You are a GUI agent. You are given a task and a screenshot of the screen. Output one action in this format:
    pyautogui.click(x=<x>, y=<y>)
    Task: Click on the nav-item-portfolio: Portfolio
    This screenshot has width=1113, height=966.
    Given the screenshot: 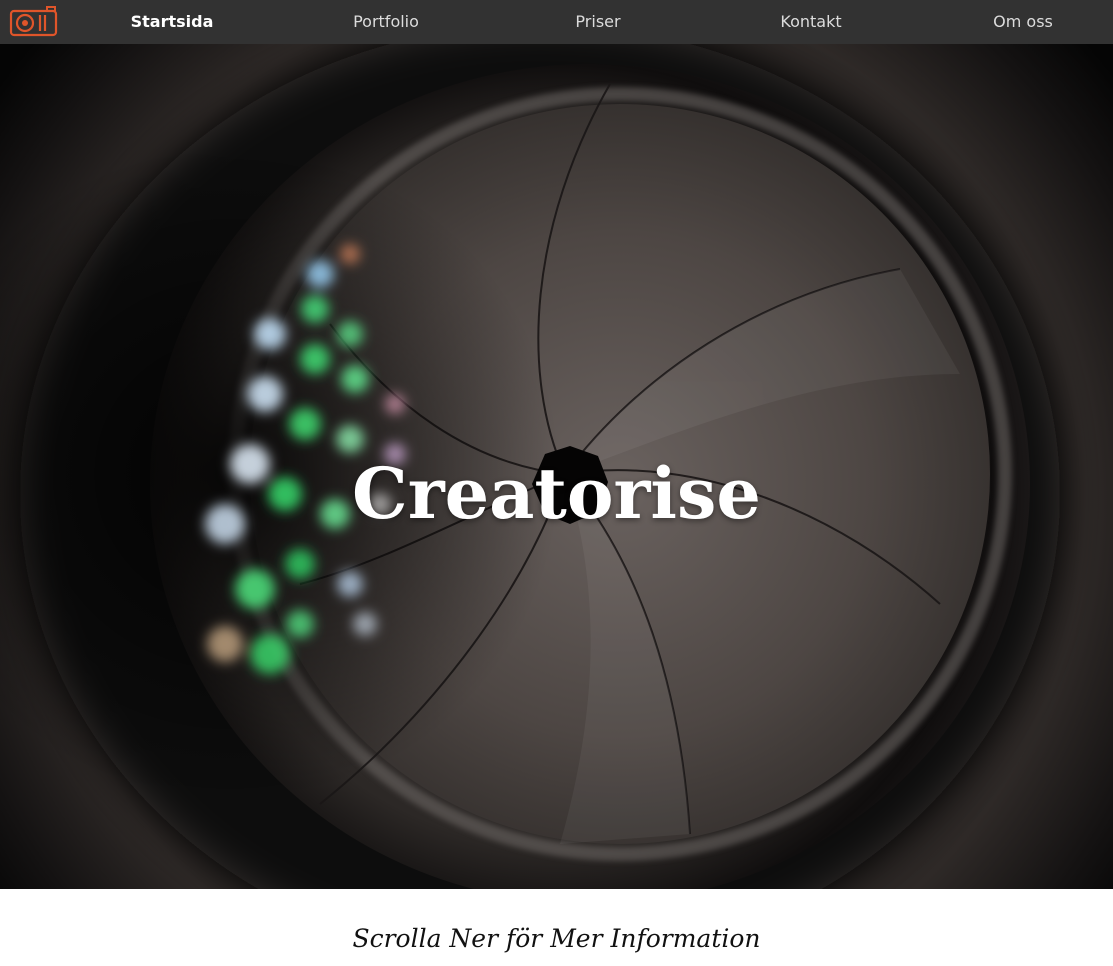 What is the action you would take?
    pyautogui.click(x=386, y=22)
    